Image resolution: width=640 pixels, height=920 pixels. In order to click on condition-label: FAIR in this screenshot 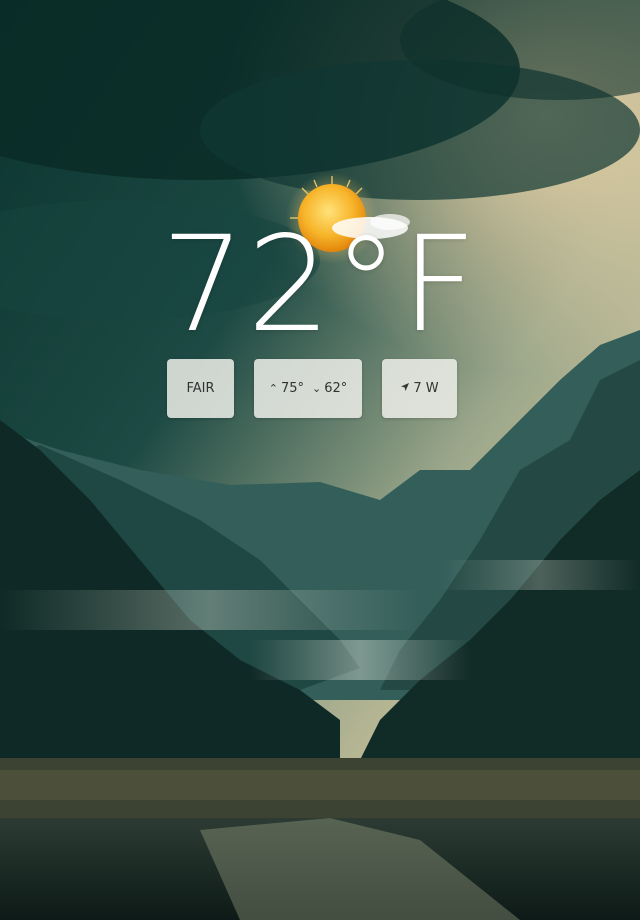, I will do `click(200, 388)`.